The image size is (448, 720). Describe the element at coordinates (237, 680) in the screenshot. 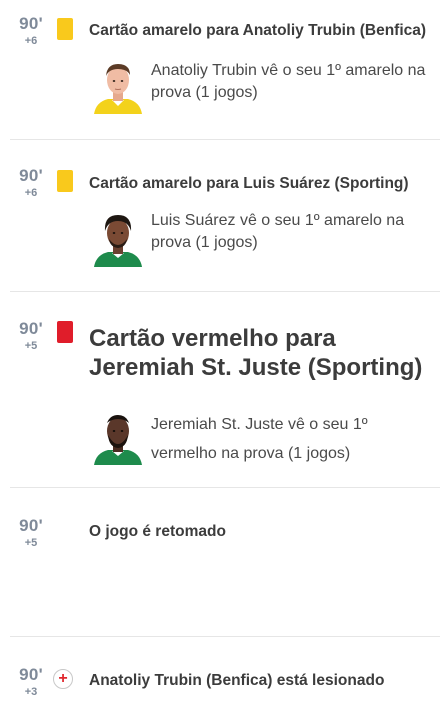

I see `event-title: Anatoliy Trubin (Benfica) está lesionado` at that location.